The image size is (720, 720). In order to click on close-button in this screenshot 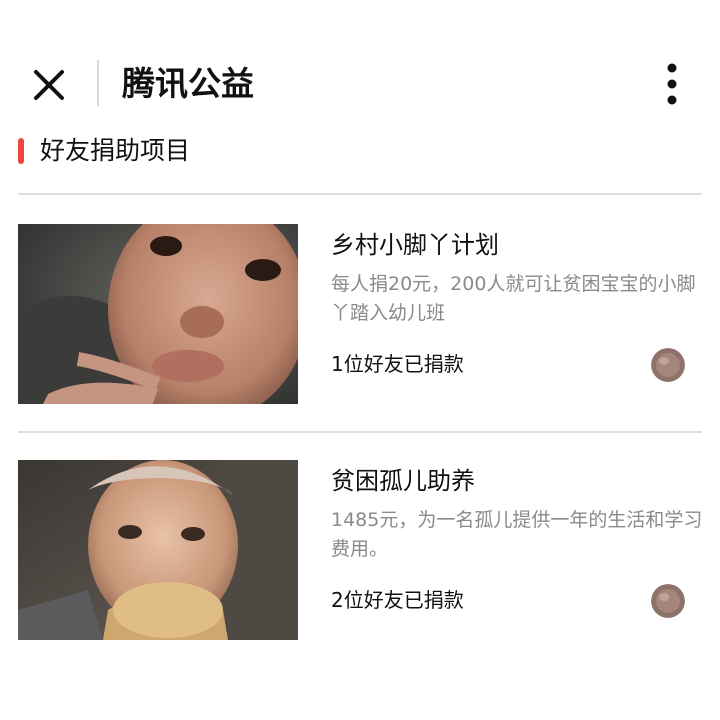, I will do `click(49, 85)`.